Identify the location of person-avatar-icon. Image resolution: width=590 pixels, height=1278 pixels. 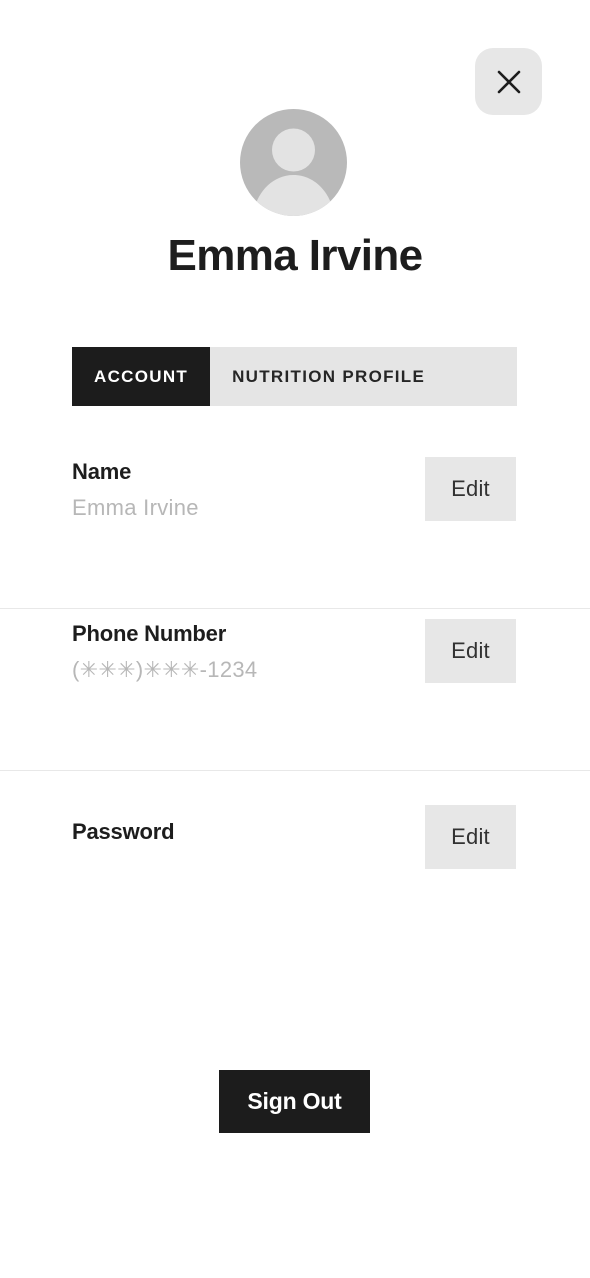
(293, 162).